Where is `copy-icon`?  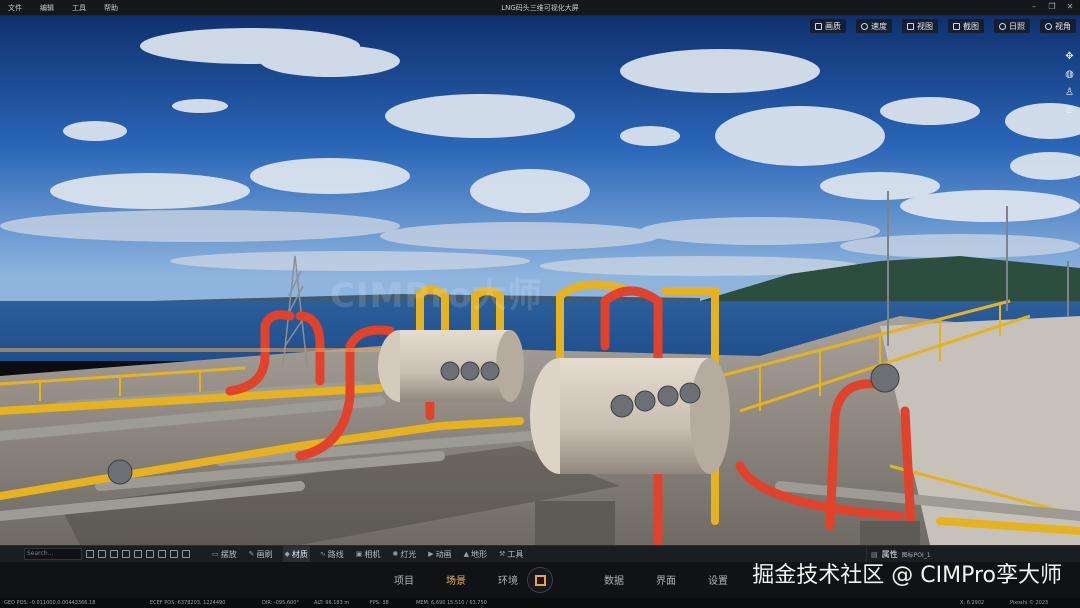
copy-icon is located at coordinates (162, 554).